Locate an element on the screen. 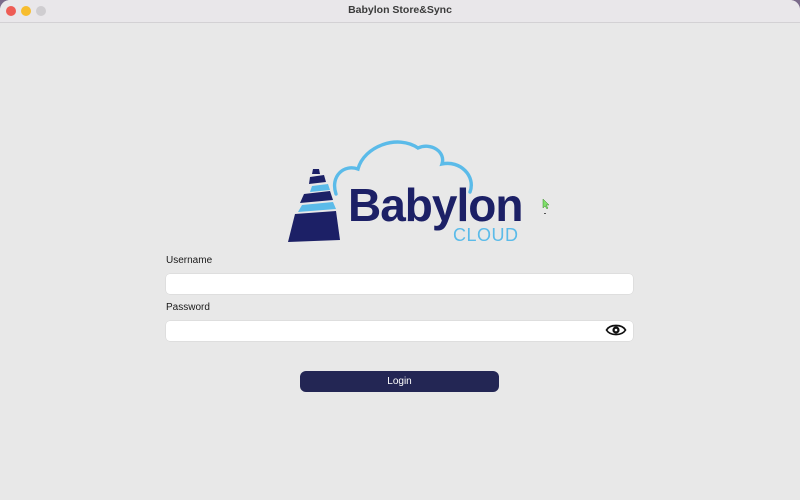  password-input is located at coordinates (399, 331).